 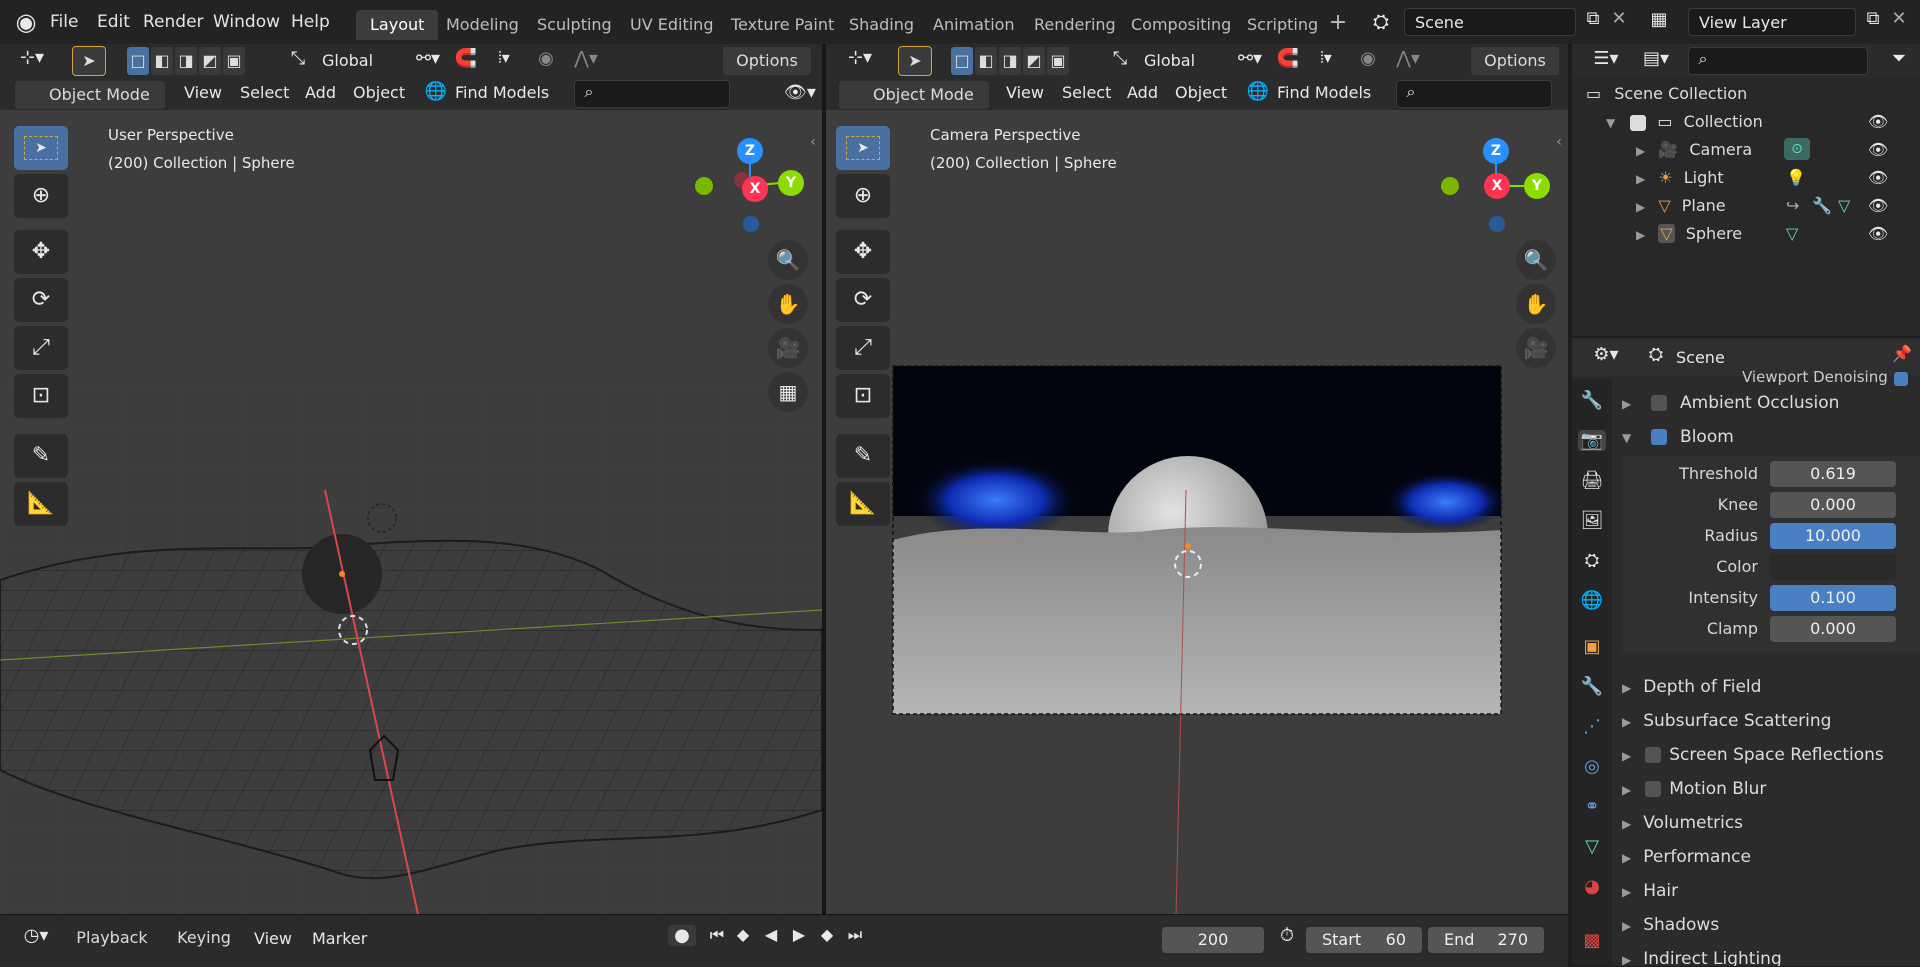 What do you see at coordinates (1381, 21) in the screenshot?
I see `scene-icon: ⛭` at bounding box center [1381, 21].